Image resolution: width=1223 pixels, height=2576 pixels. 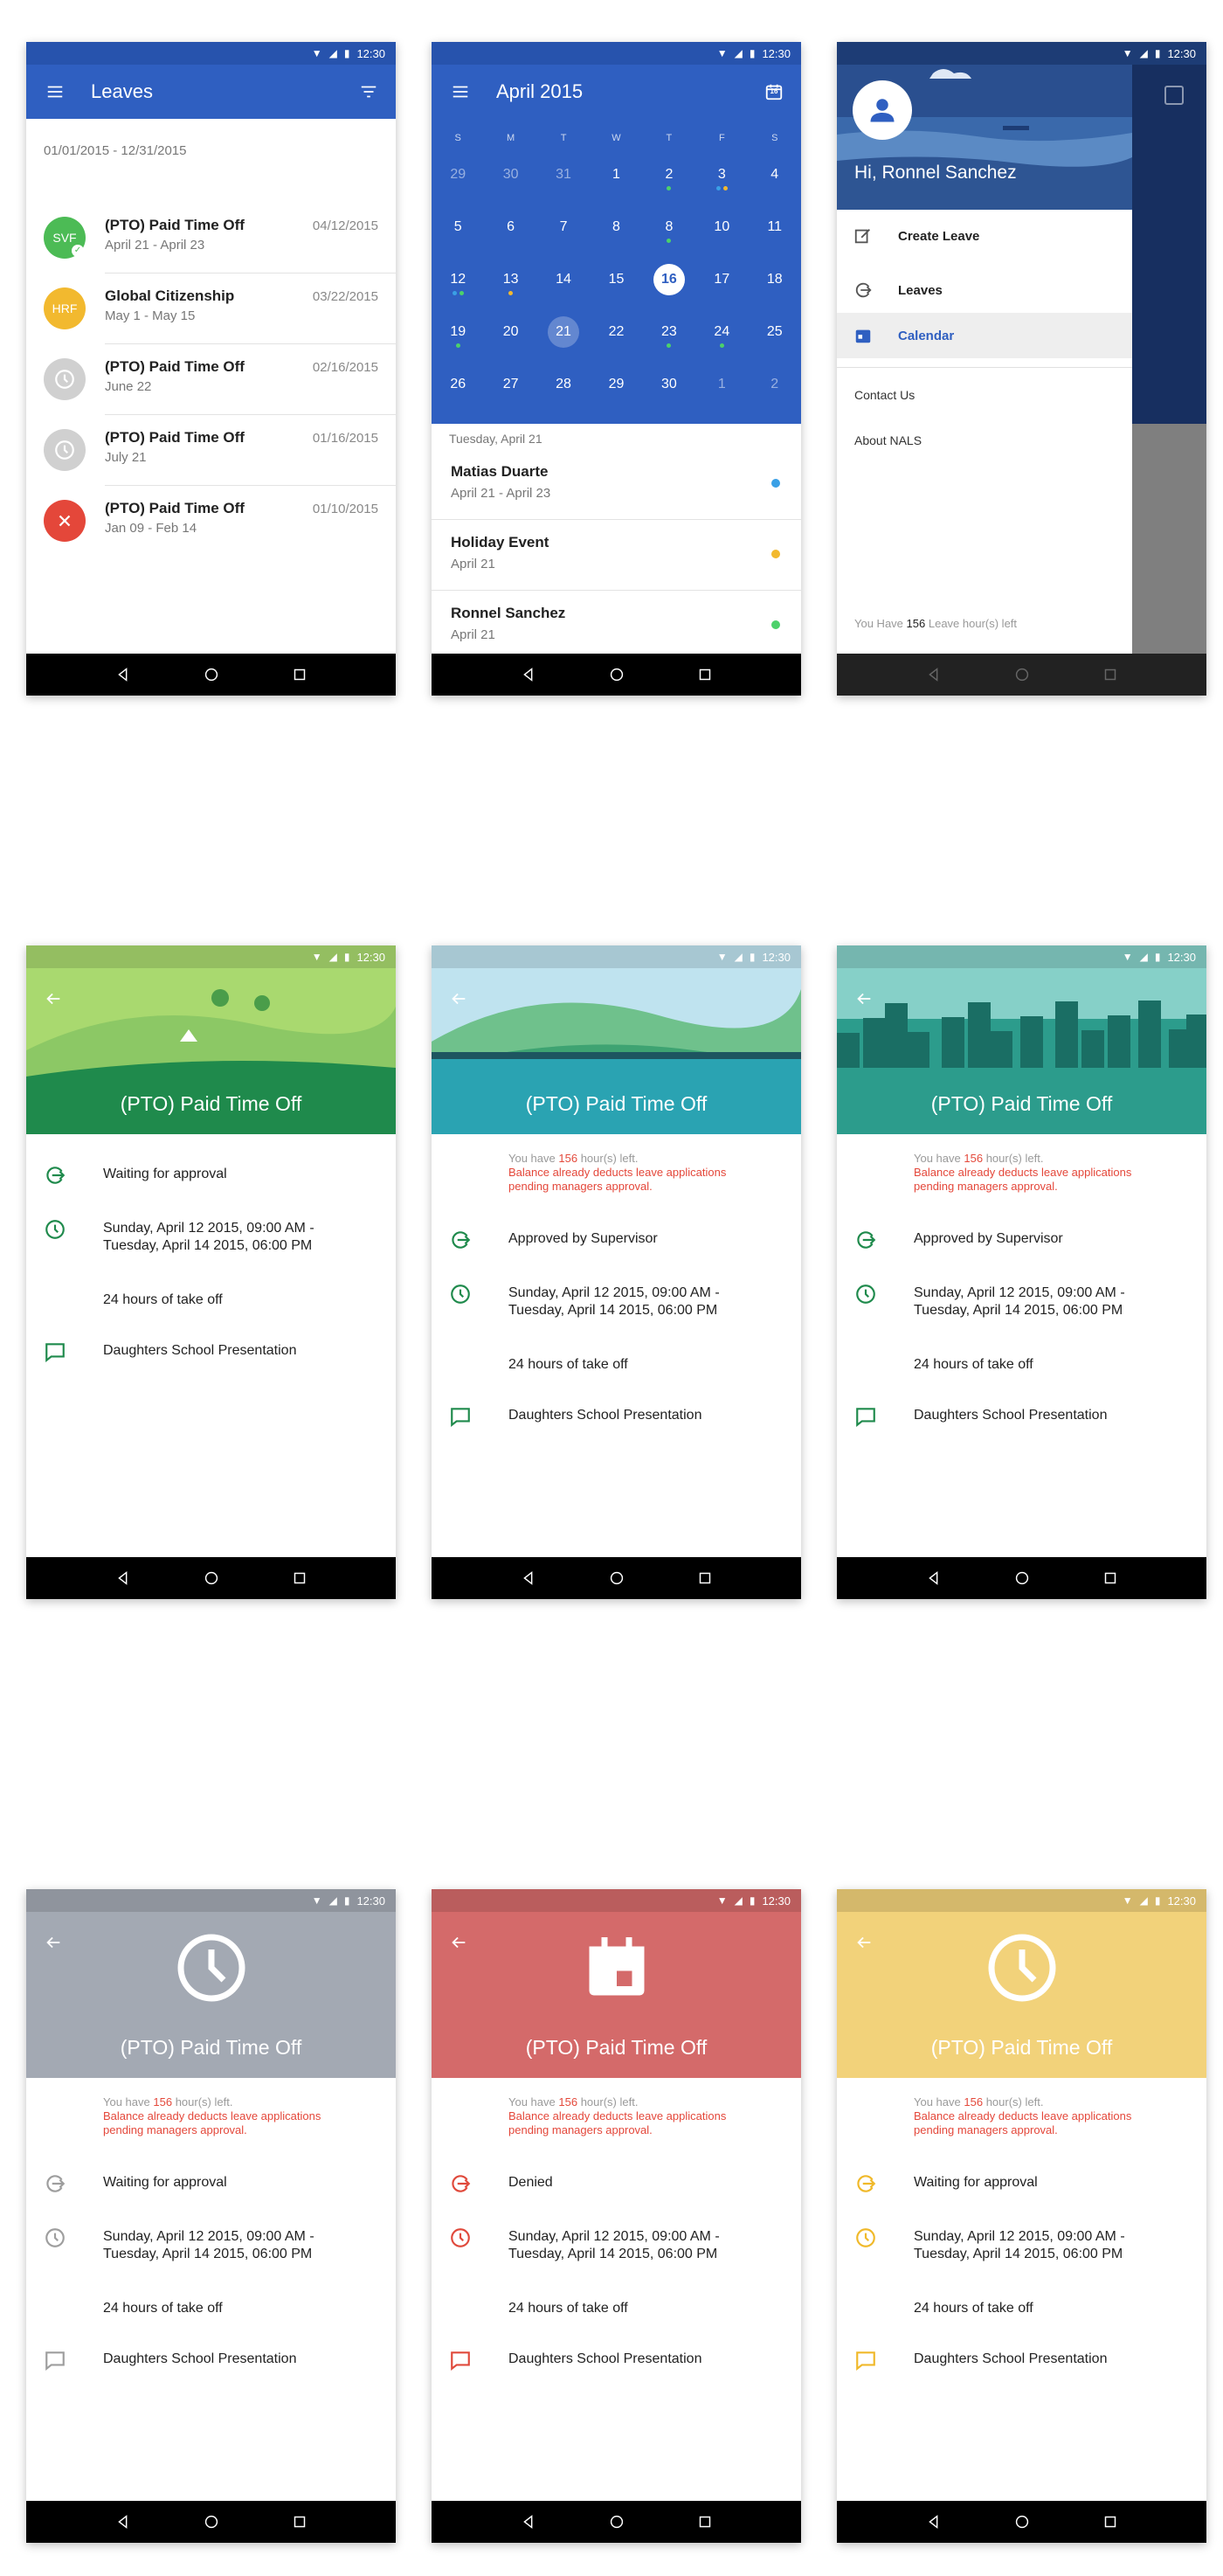 What do you see at coordinates (984, 236) in the screenshot?
I see `drawer-item-create-leave: Create Leave` at bounding box center [984, 236].